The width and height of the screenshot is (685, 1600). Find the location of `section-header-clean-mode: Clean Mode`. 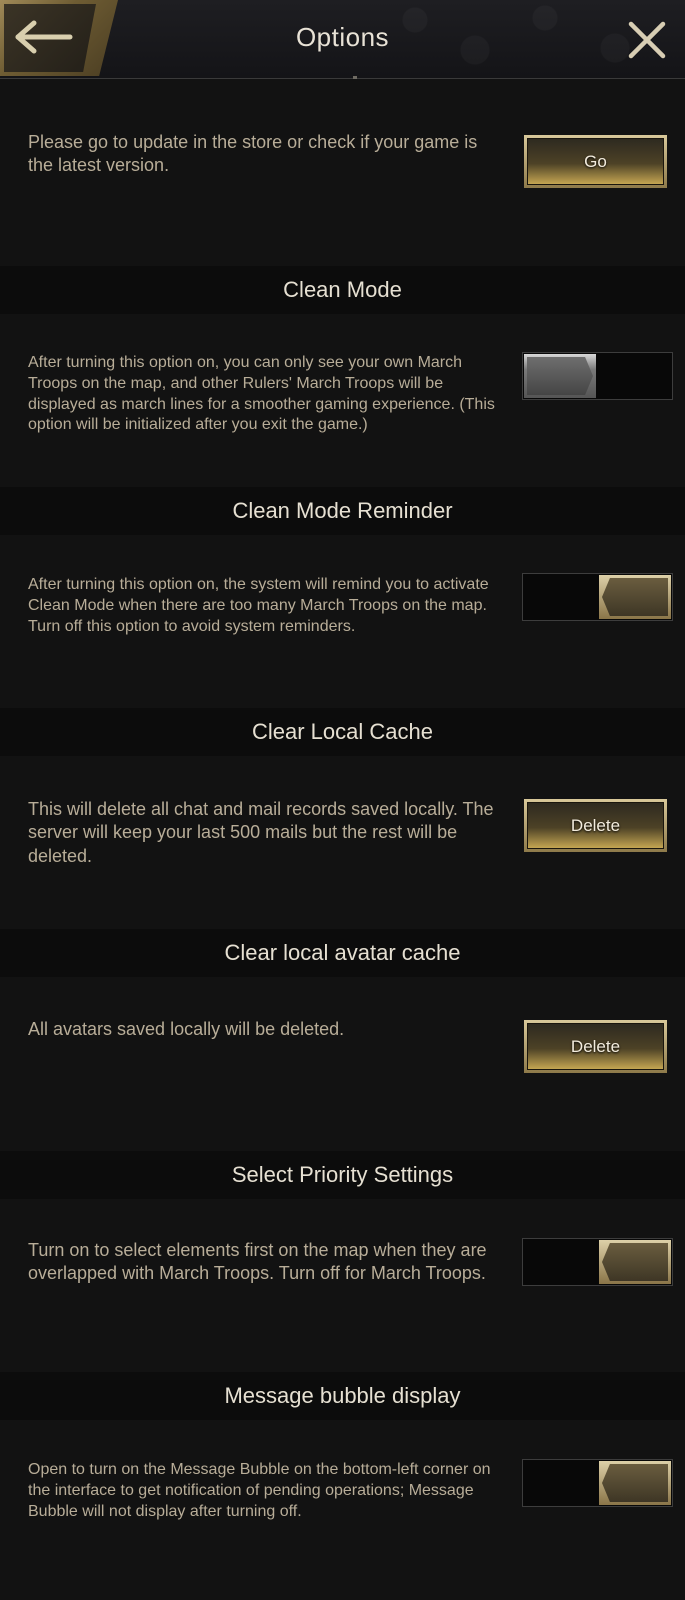

section-header-clean-mode: Clean Mode is located at coordinates (342, 290).